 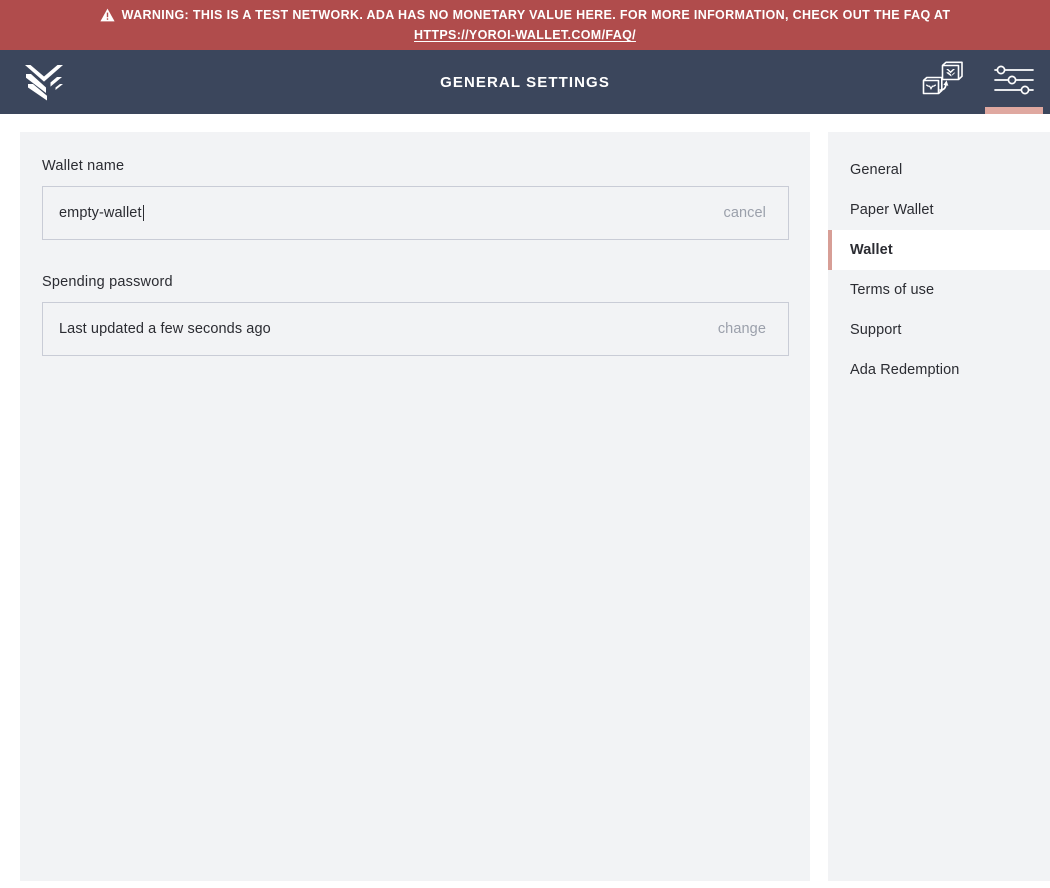 What do you see at coordinates (83, 166) in the screenshot?
I see `wallet-name-label: Wallet name` at bounding box center [83, 166].